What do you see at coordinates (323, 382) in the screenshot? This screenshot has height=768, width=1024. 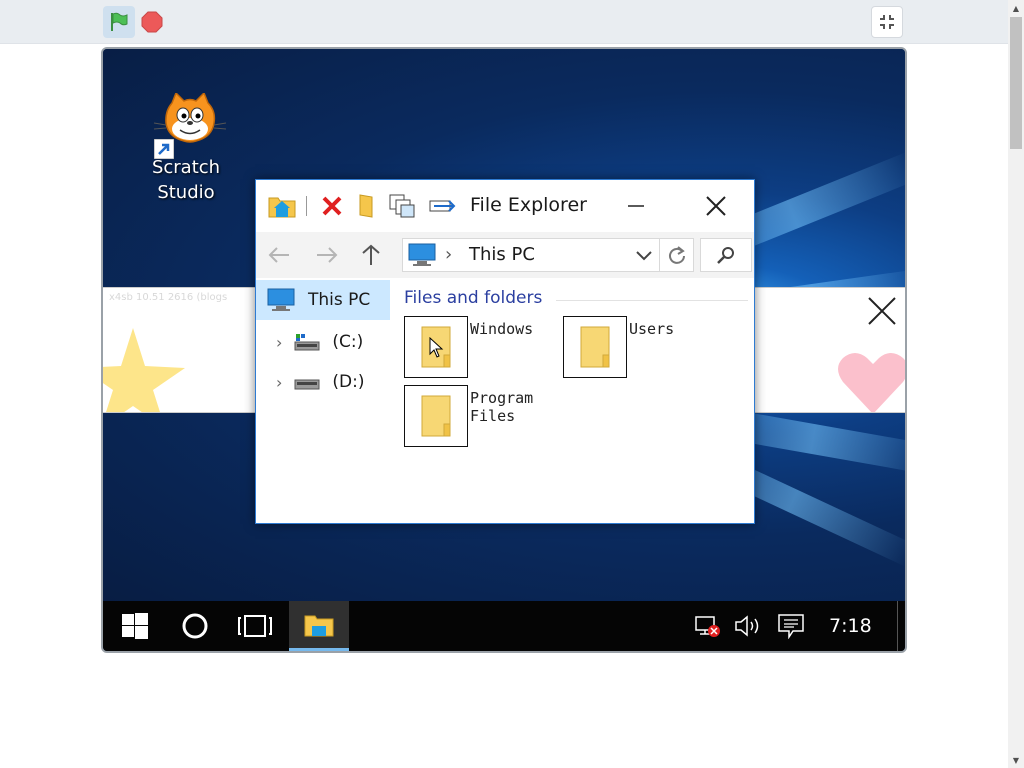 I see `nav-item-drive-d: › (D:)` at bounding box center [323, 382].